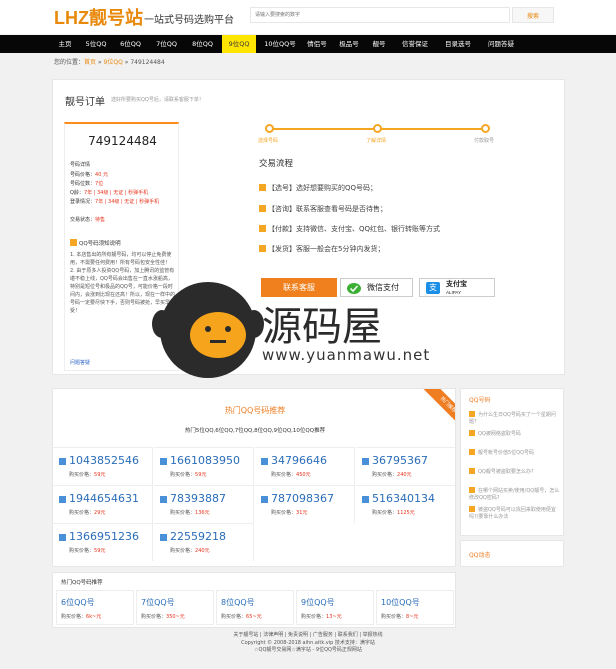  Describe the element at coordinates (104, 536) in the screenshot. I see `qq-number-link: 1366951236` at that location.